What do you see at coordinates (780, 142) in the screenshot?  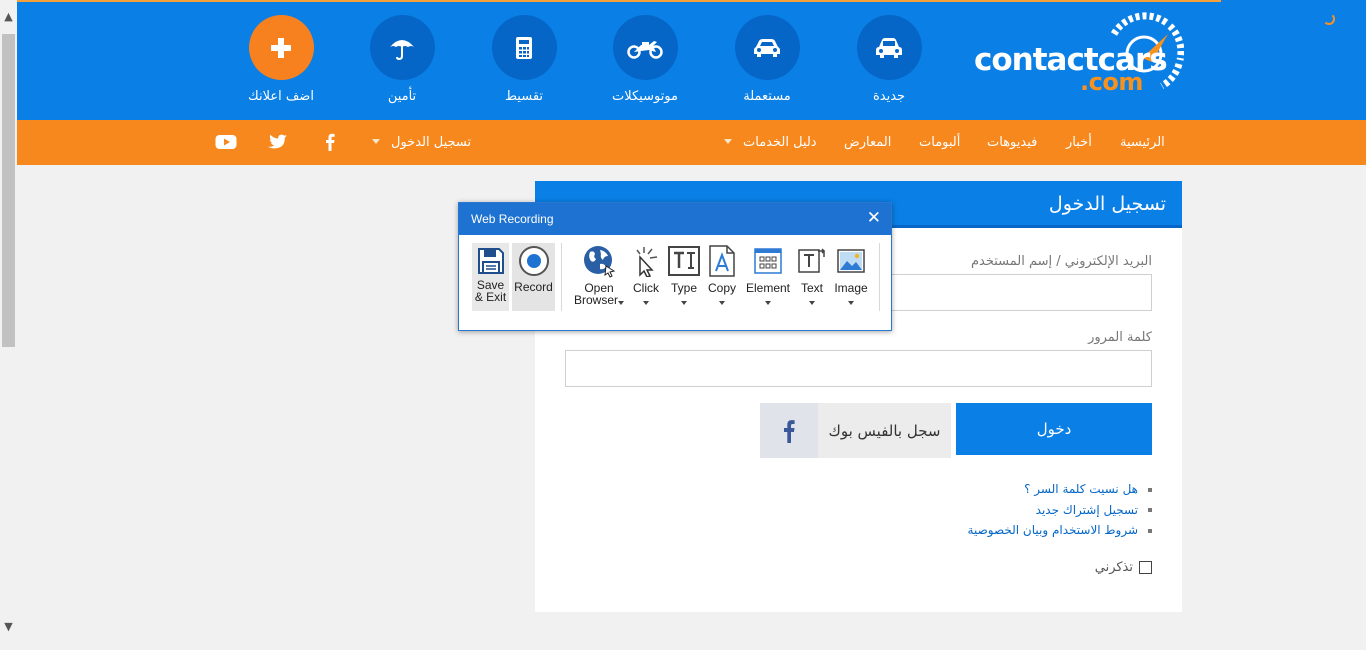 I see `nav-services-guide: دليل الخدمات` at bounding box center [780, 142].